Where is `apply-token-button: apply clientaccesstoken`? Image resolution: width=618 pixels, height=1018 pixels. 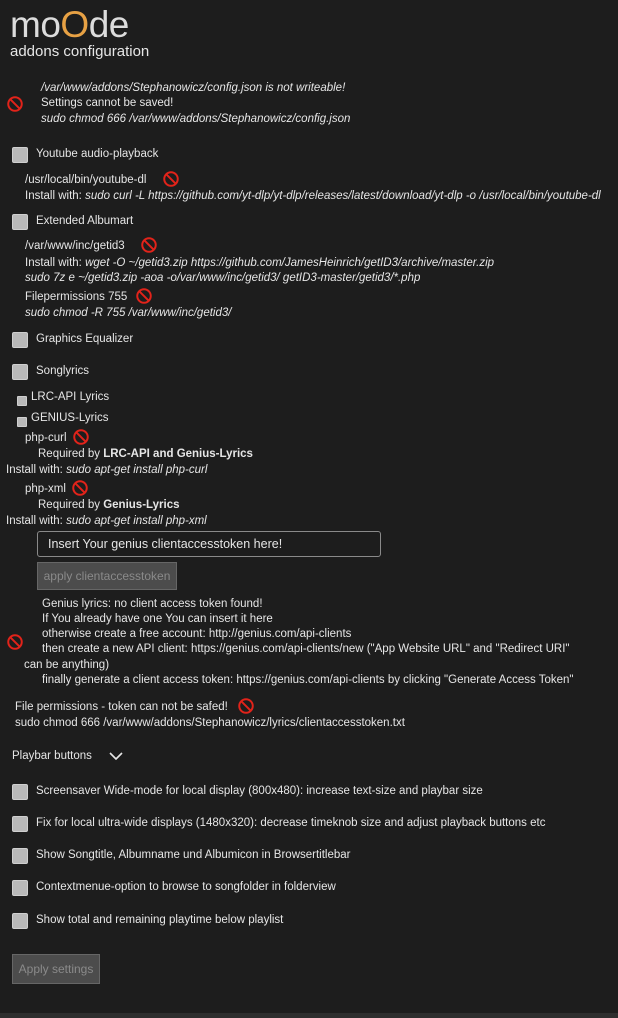
apply-token-button: apply clientaccesstoken is located at coordinates (107, 576).